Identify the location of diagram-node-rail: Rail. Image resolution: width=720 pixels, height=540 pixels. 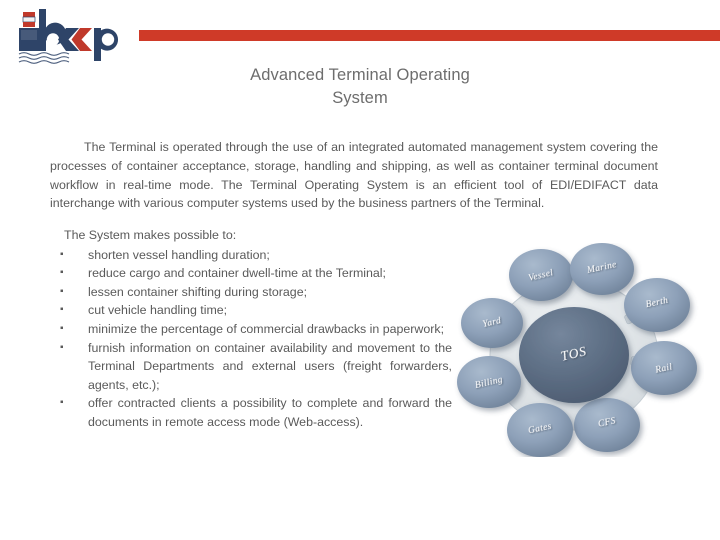
(664, 368).